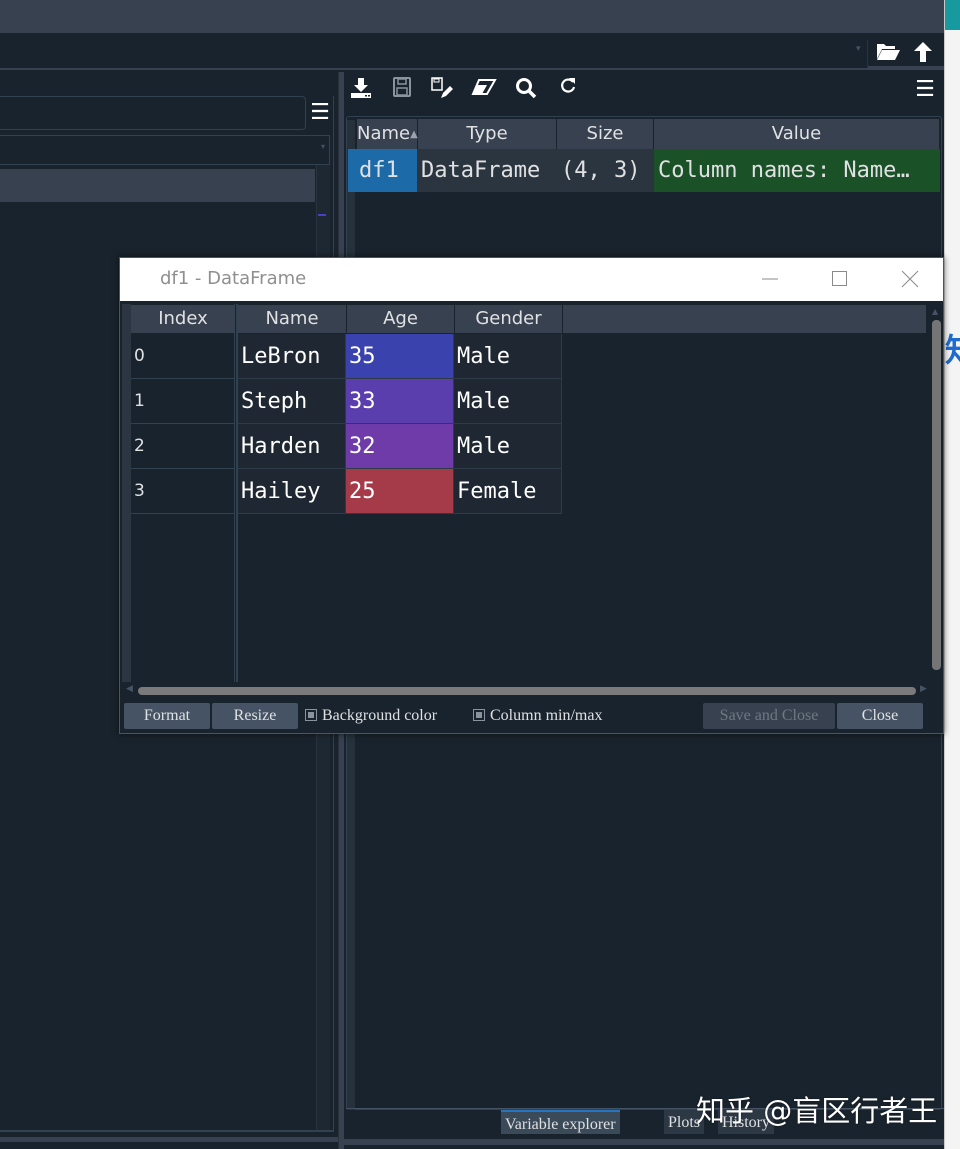 The width and height of the screenshot is (960, 1149). Describe the element at coordinates (487, 170) in the screenshot. I see `variable-type-cell: DataFrame` at that location.